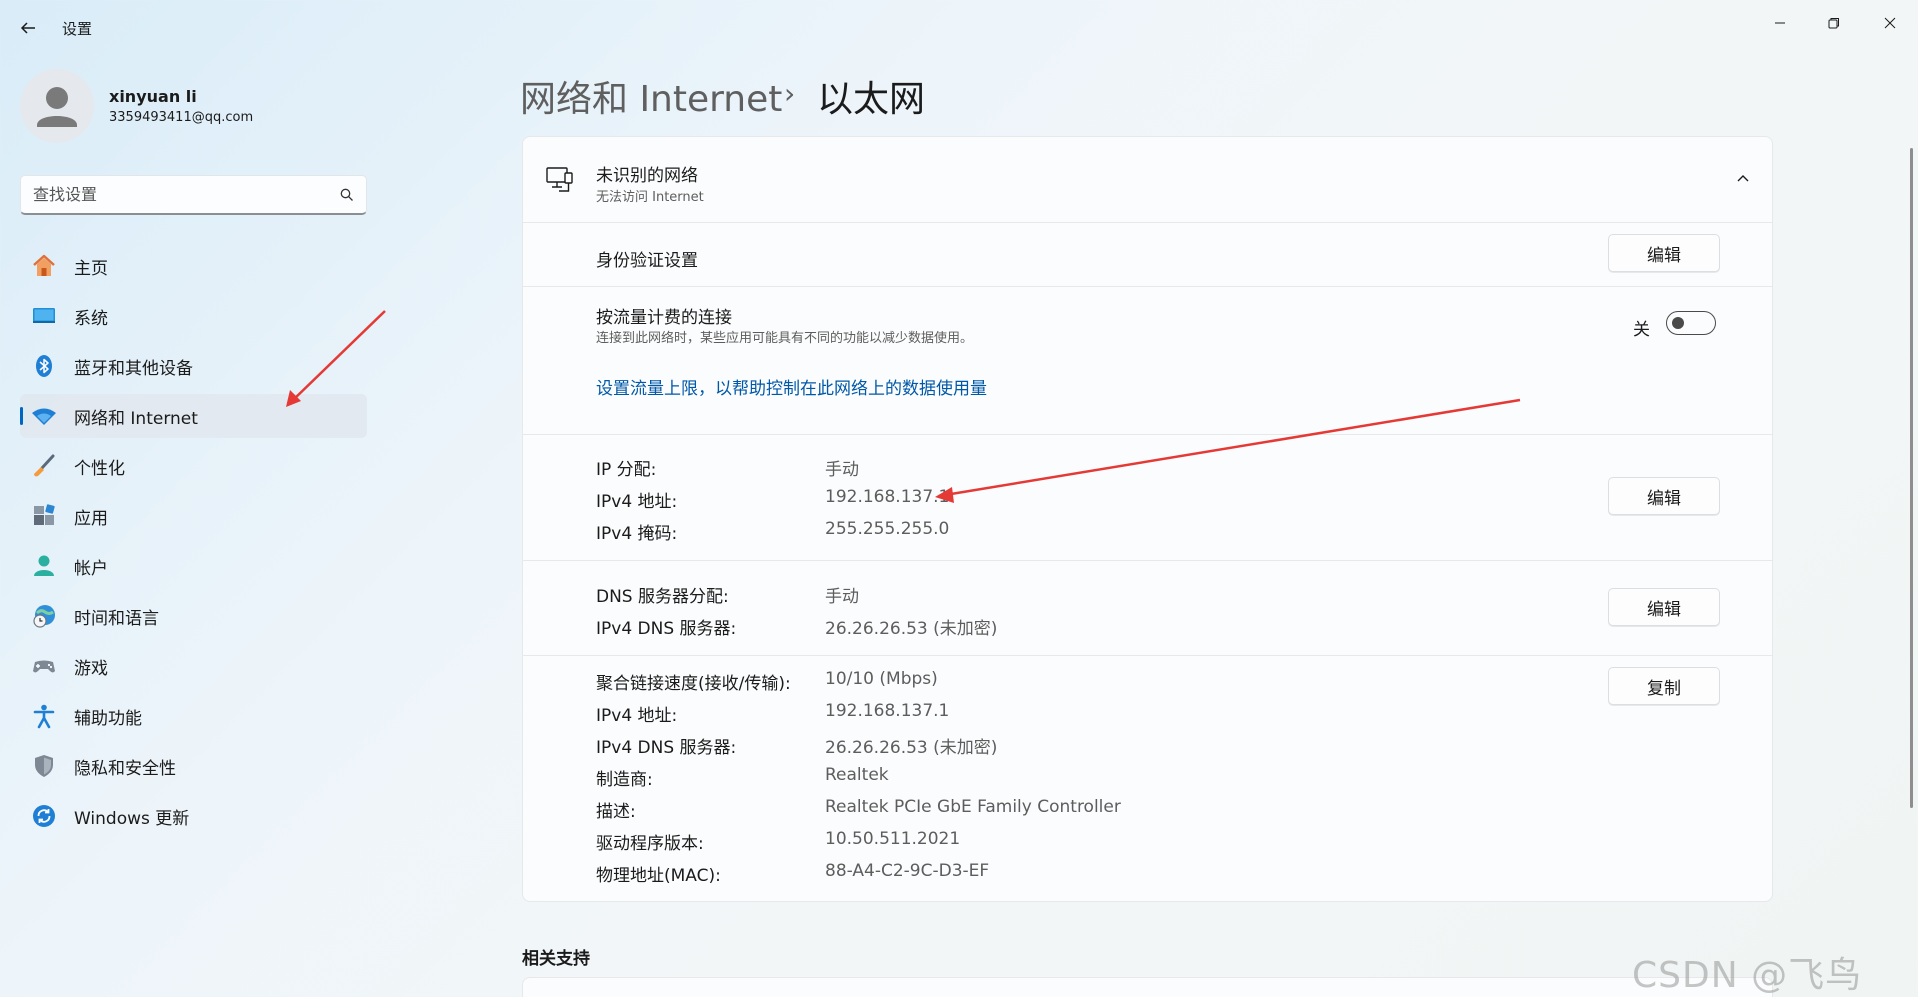 The image size is (1918, 997). Describe the element at coordinates (626, 470) in the screenshot. I see `ip-label: IP 分配:` at that location.